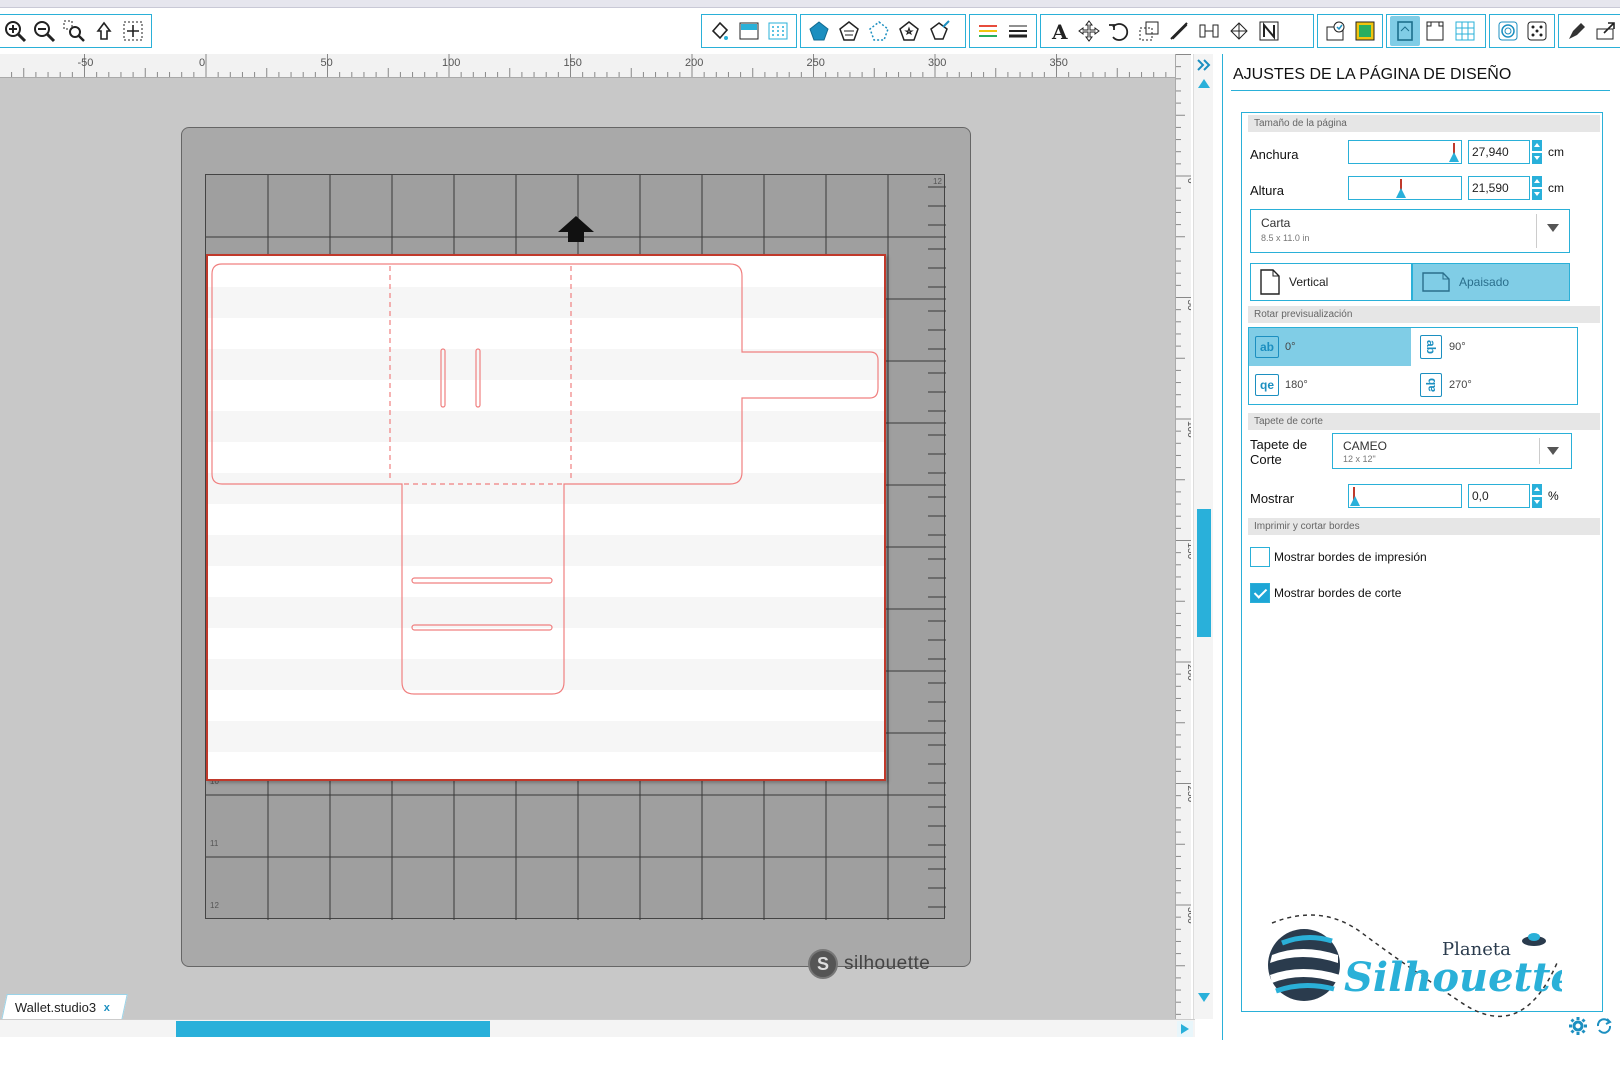 This screenshot has width=1620, height=1080. Describe the element at coordinates (1454, 157) in the screenshot. I see `width-slider-handle` at that location.